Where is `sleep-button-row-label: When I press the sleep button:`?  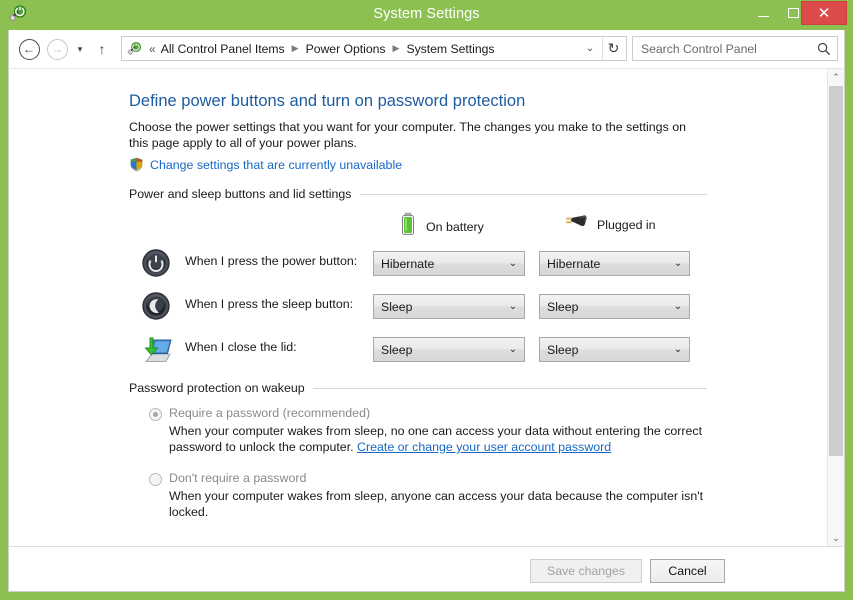 sleep-button-row-label: When I press the sleep button: is located at coordinates (269, 304).